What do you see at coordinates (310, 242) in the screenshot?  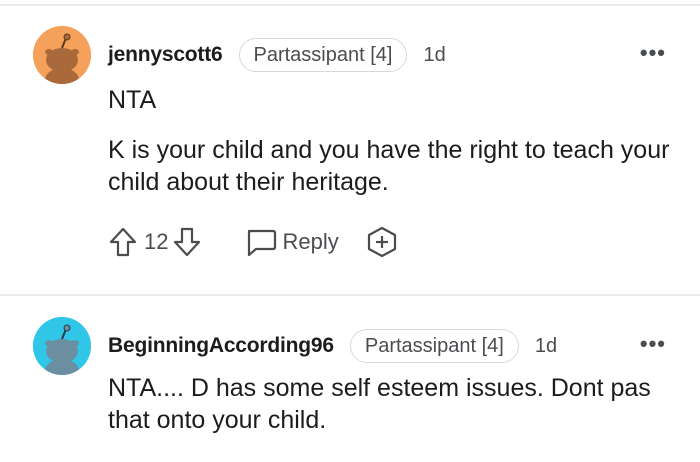 I see `reply-button: Reply` at bounding box center [310, 242].